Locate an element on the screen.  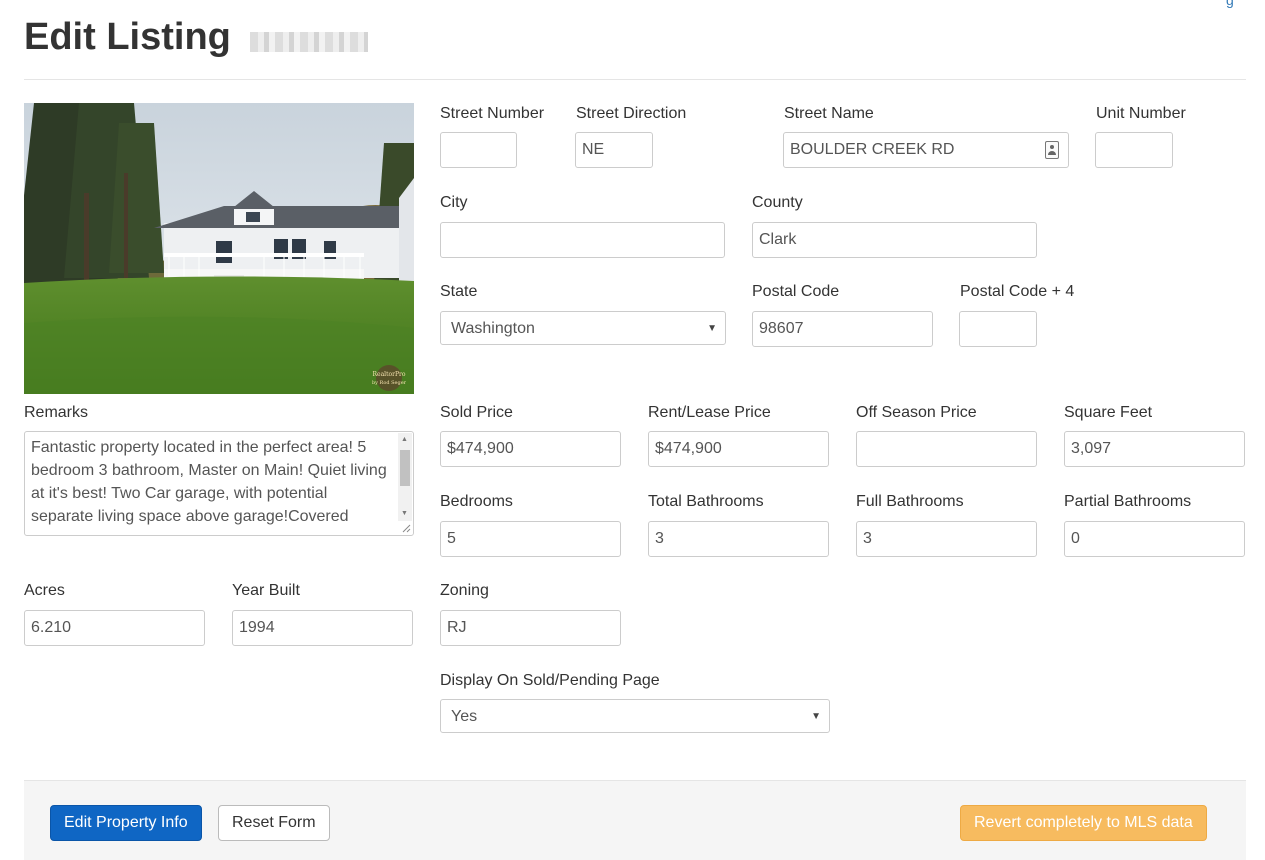
full-bathrooms-label: Full Bathrooms is located at coordinates (910, 501).